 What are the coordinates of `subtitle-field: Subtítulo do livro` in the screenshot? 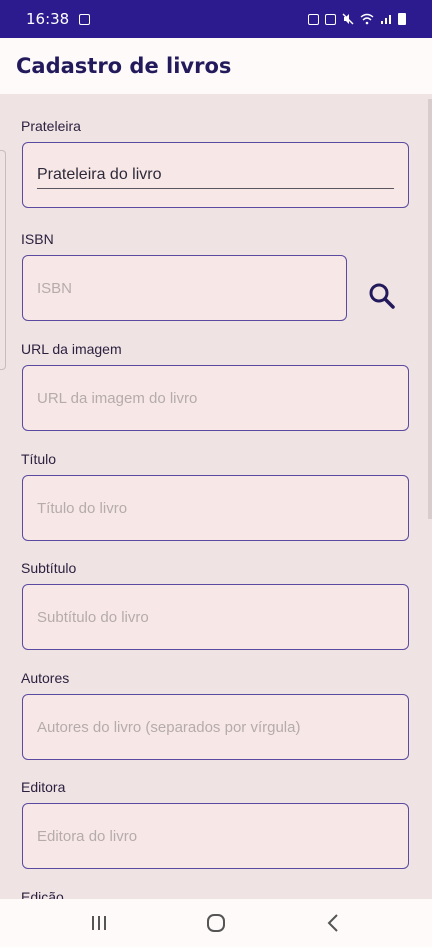 It's located at (215, 617).